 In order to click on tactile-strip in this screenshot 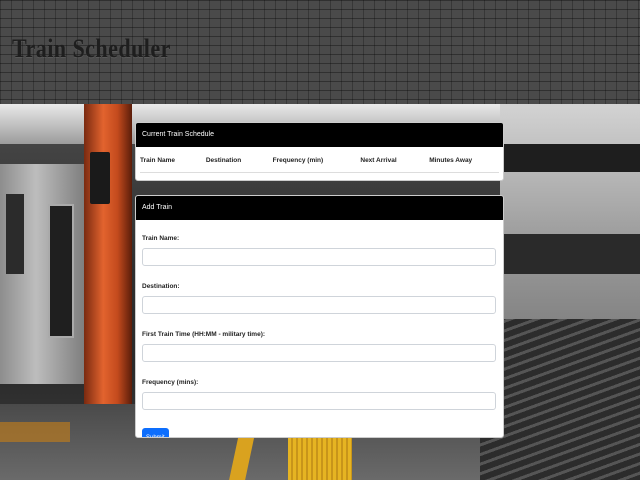, I will do `click(320, 457)`.